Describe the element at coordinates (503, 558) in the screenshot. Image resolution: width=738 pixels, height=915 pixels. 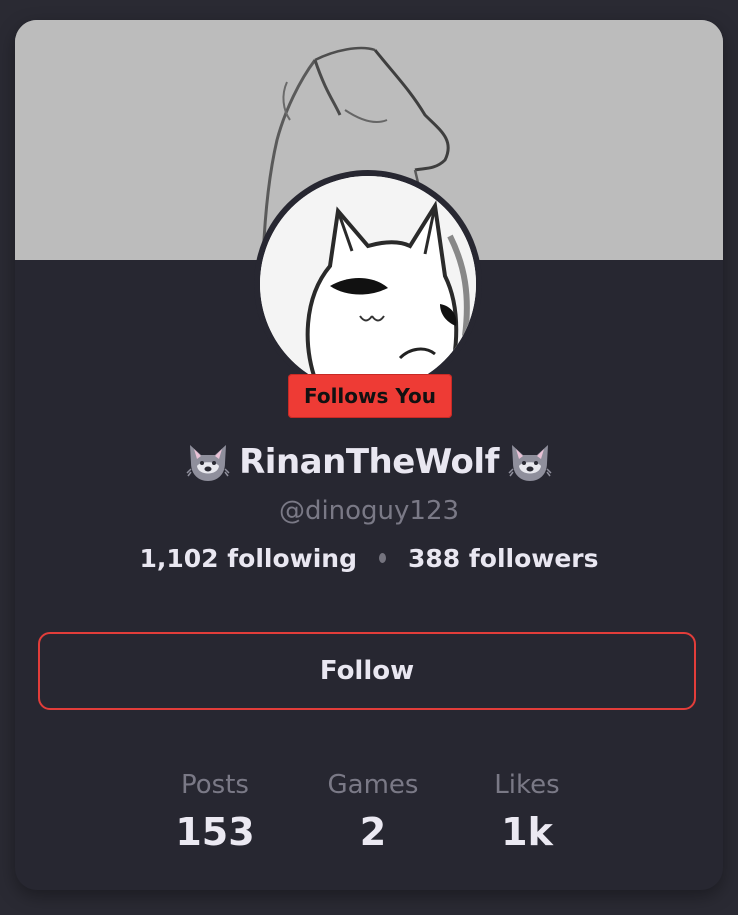
I see `followers-count-link: 388 followers` at that location.